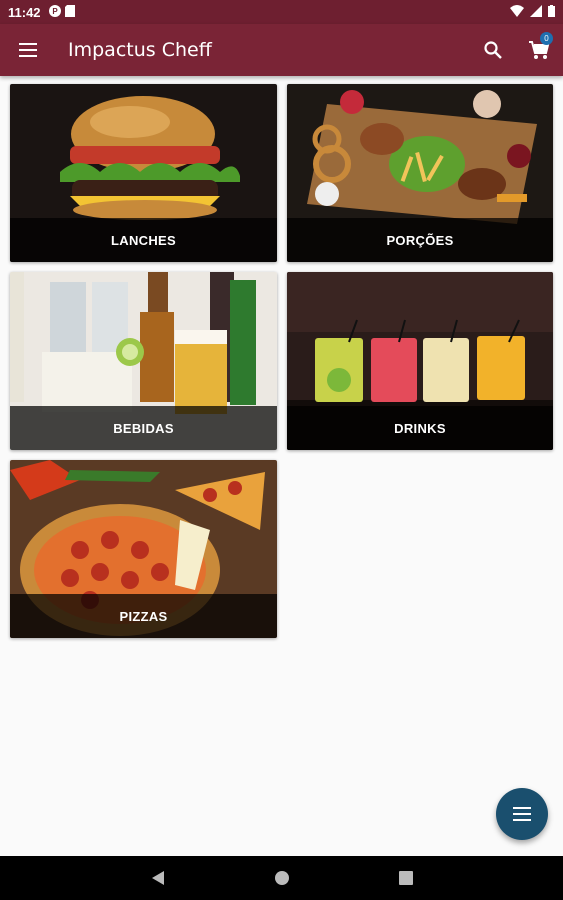 The width and height of the screenshot is (563, 900). What do you see at coordinates (420, 361) in the screenshot?
I see `category-card-drinks: DRINKS` at bounding box center [420, 361].